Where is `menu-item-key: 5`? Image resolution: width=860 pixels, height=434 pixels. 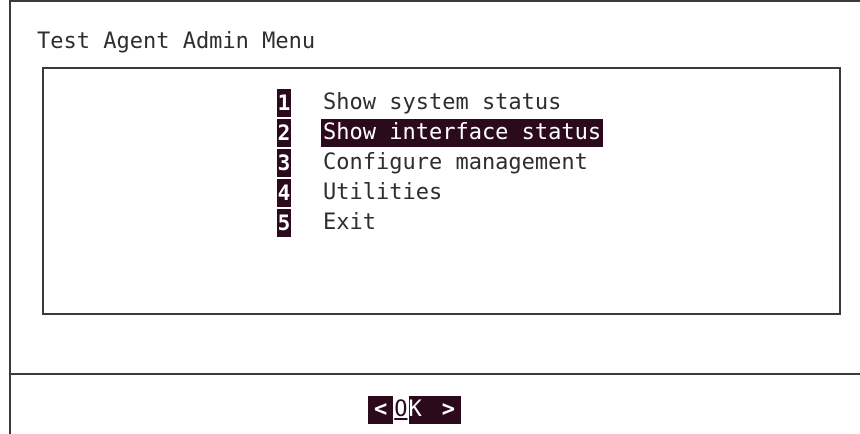 menu-item-key: 5 is located at coordinates (284, 223).